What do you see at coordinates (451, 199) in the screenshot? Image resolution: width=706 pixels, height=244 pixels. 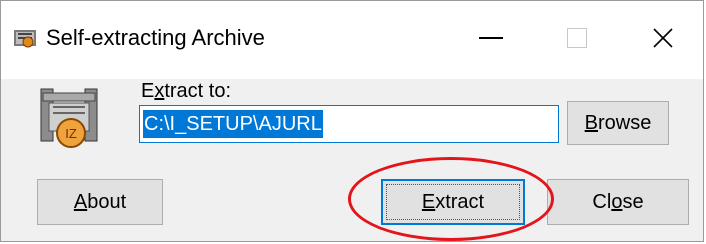 I see `red-highlight-circle` at bounding box center [451, 199].